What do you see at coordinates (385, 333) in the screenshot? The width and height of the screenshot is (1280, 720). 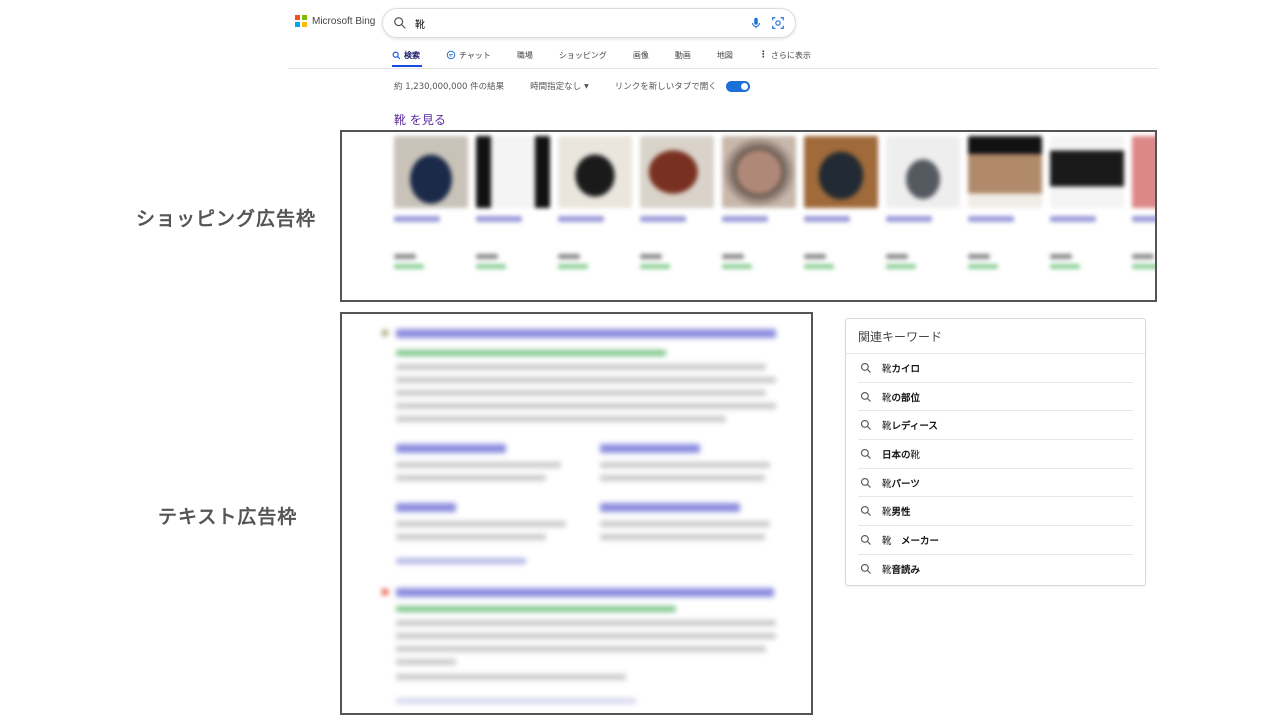 I see `ad-favicon` at bounding box center [385, 333].